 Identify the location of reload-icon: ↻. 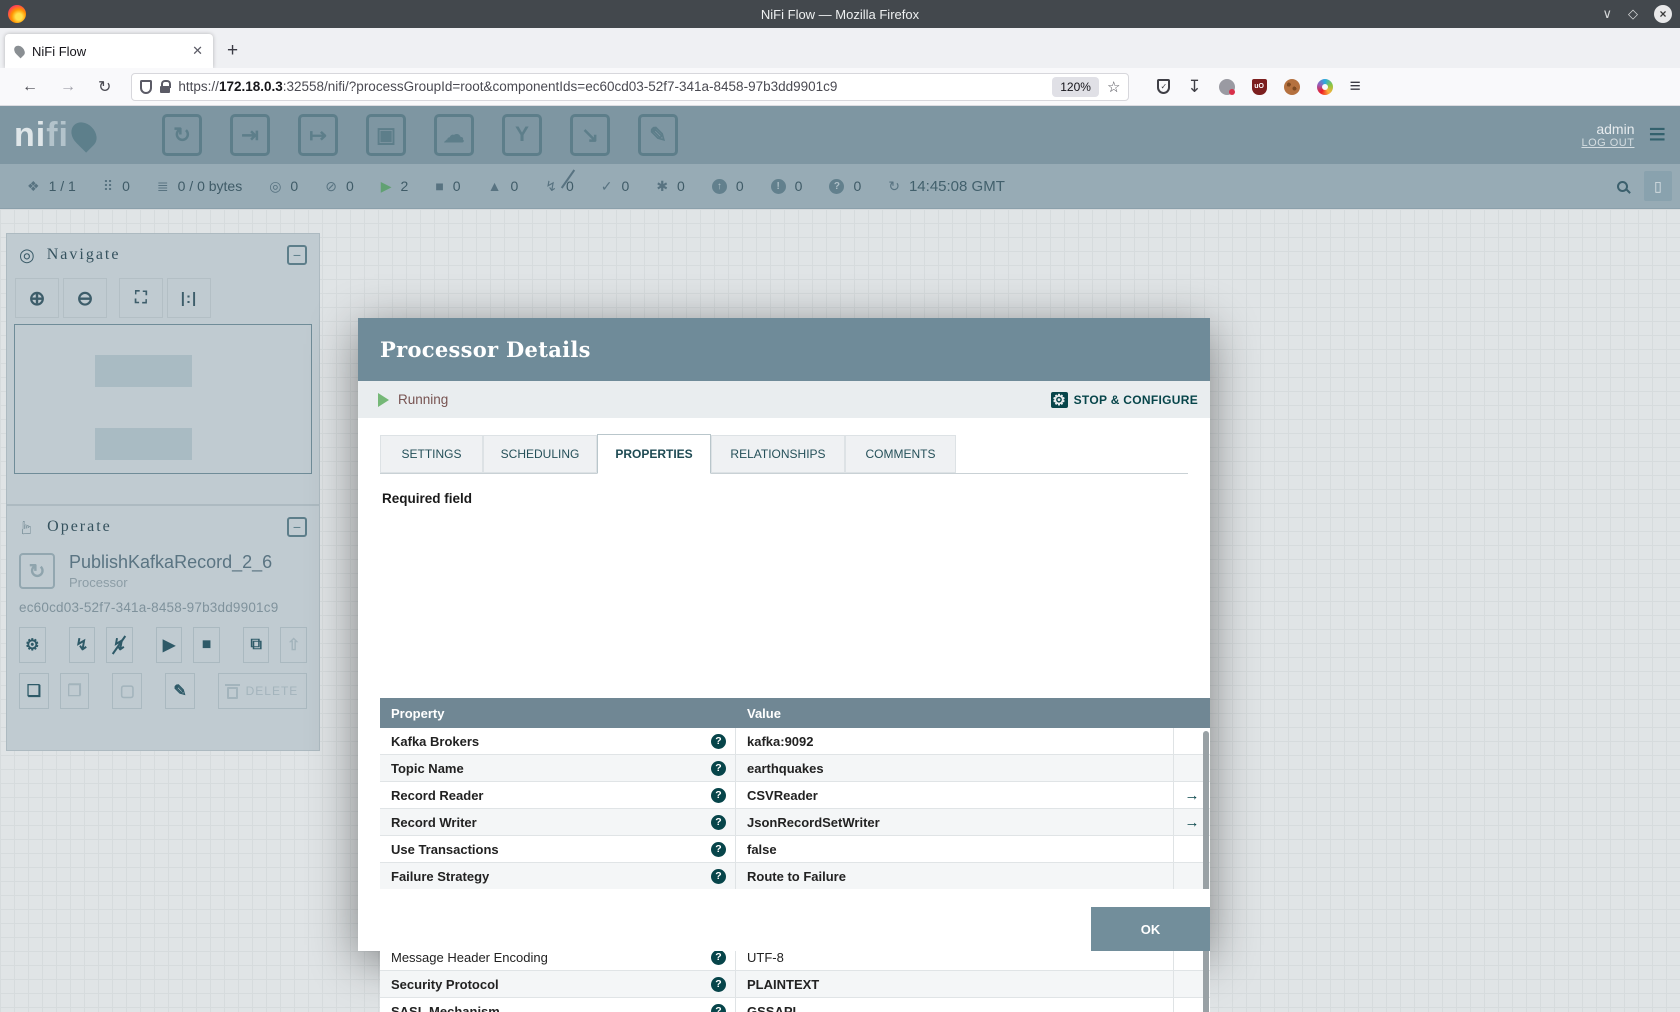
(104, 87).